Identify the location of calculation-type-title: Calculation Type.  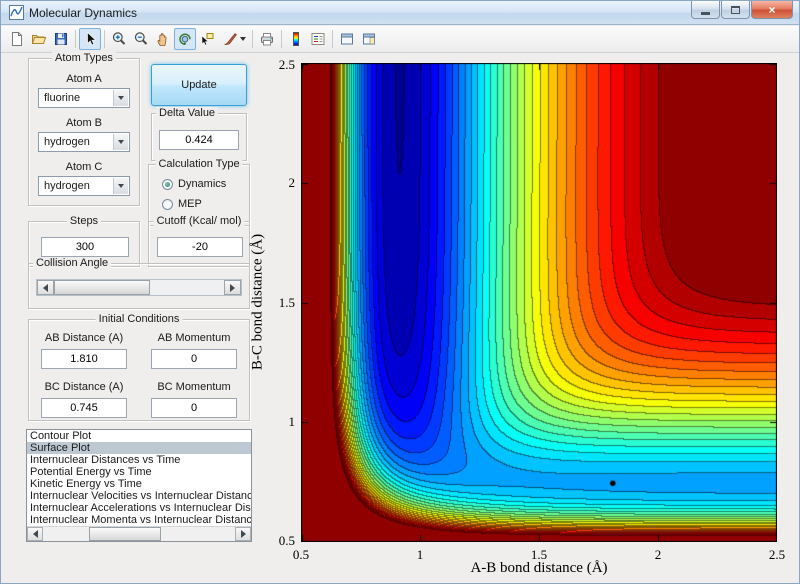
(199, 164).